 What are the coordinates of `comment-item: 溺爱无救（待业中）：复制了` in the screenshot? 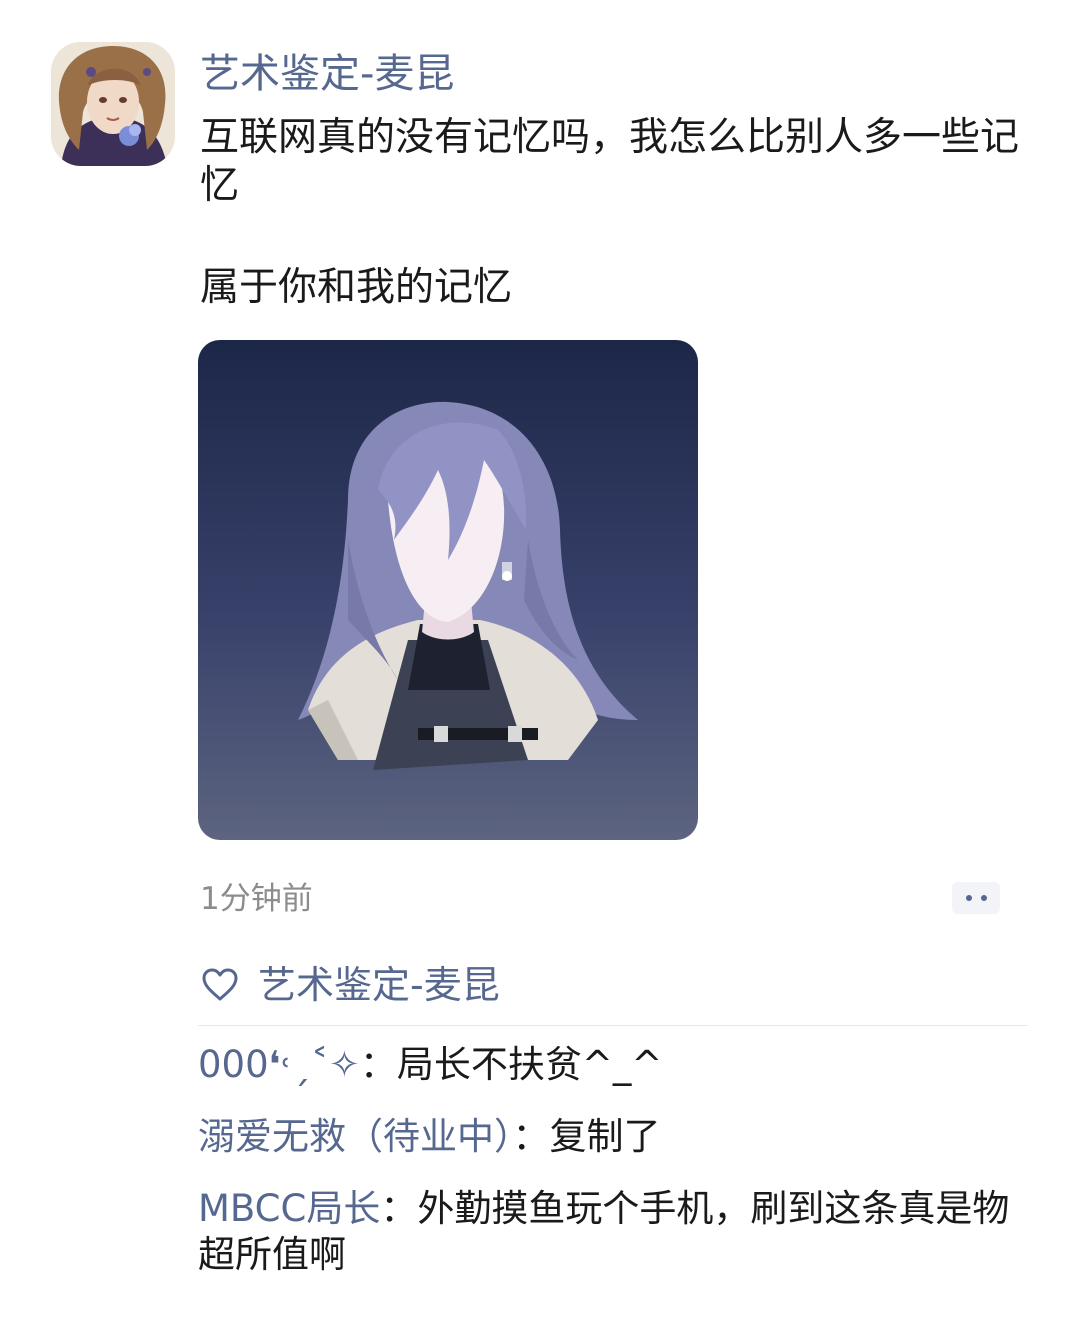 It's located at (608, 1137).